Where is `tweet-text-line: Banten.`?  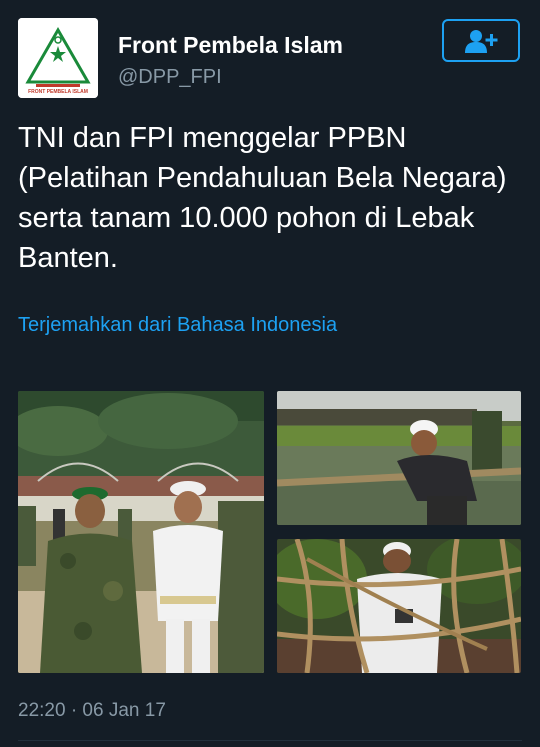 tweet-text-line: Banten. is located at coordinates (68, 258).